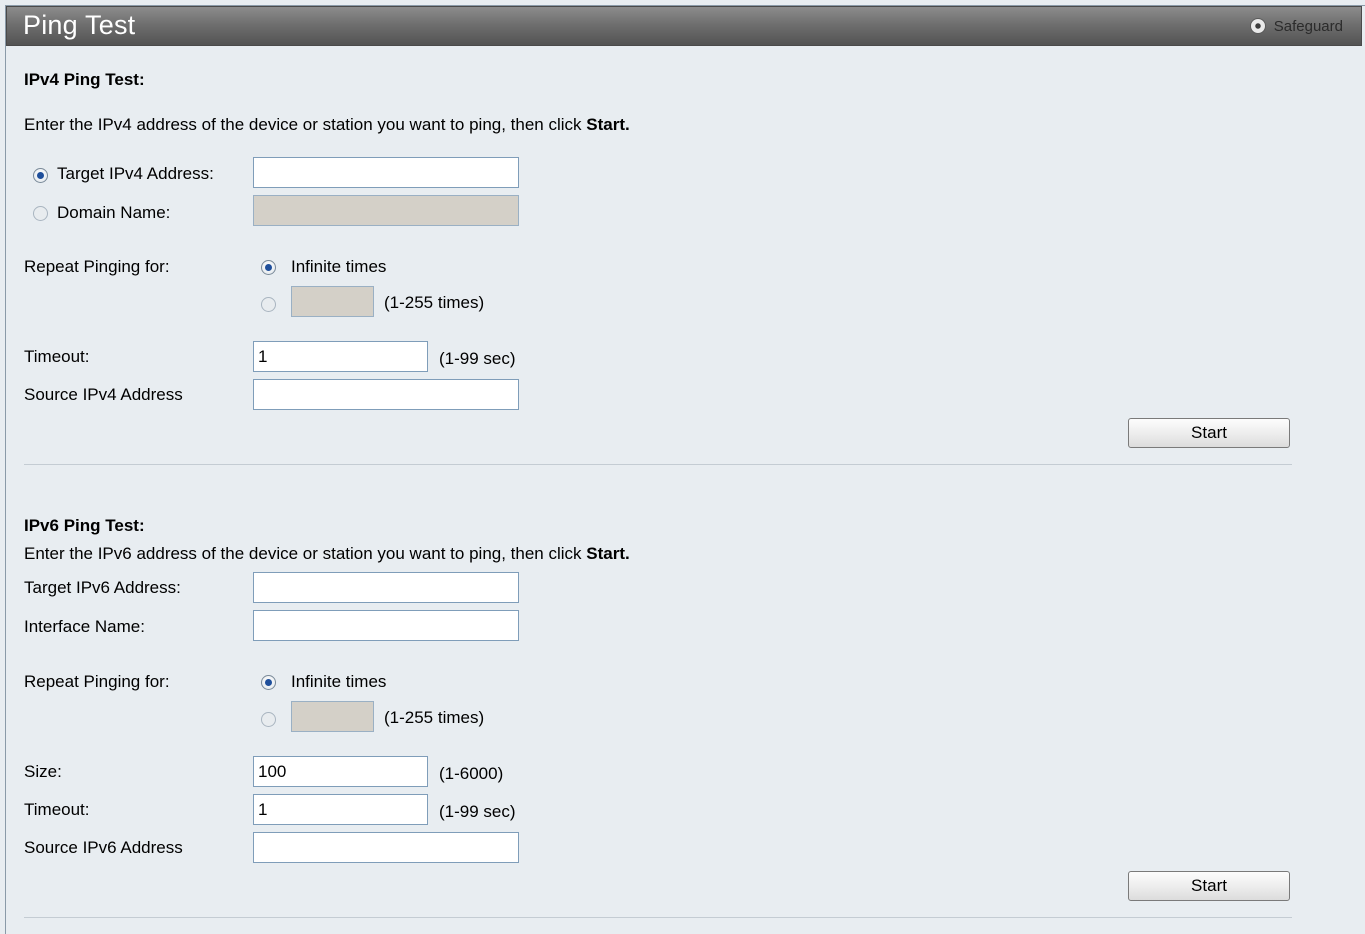 Image resolution: width=1365 pixels, height=934 pixels. I want to click on ipv6-repeat-count-input, so click(332, 716).